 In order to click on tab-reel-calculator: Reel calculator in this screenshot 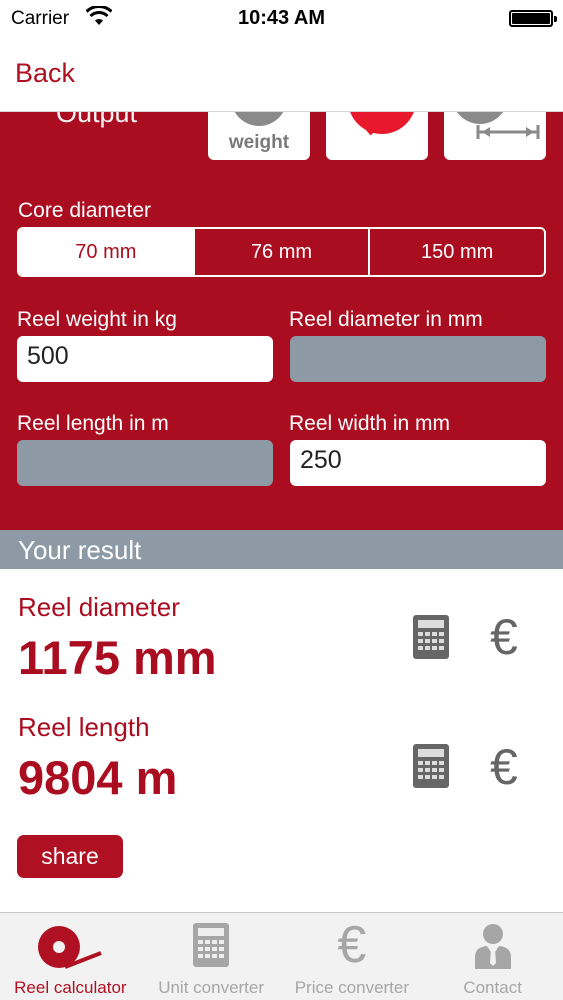, I will do `click(70, 956)`.